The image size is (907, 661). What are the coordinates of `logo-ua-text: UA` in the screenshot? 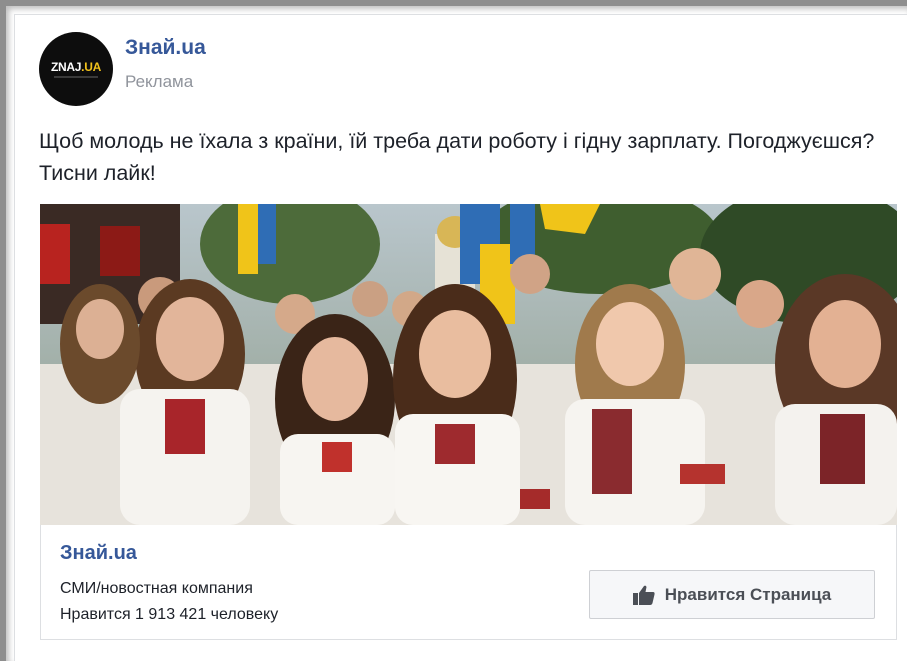 It's located at (92, 66).